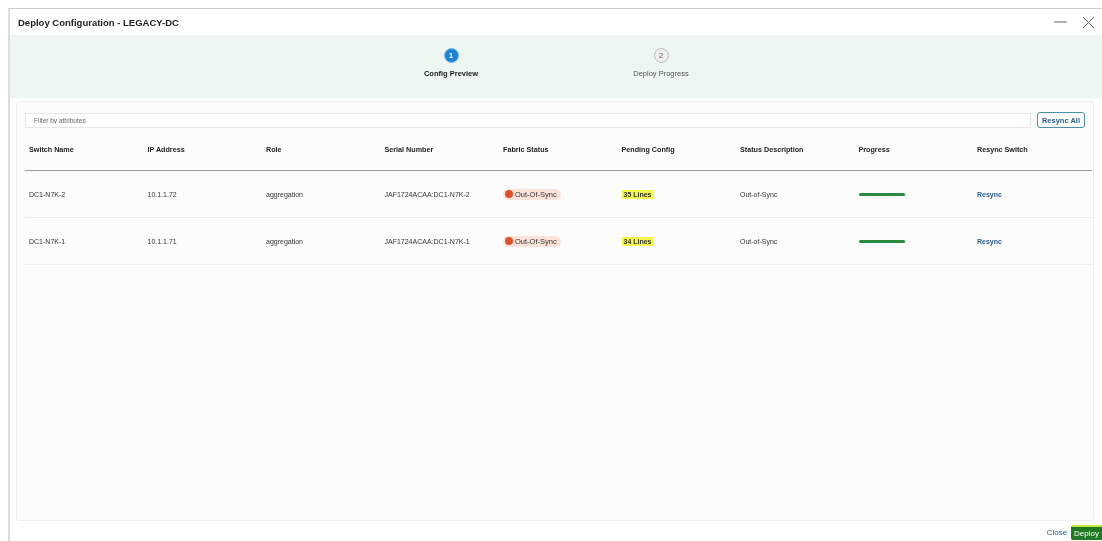  What do you see at coordinates (1086, 532) in the screenshot?
I see `deploy-button: Deploy` at bounding box center [1086, 532].